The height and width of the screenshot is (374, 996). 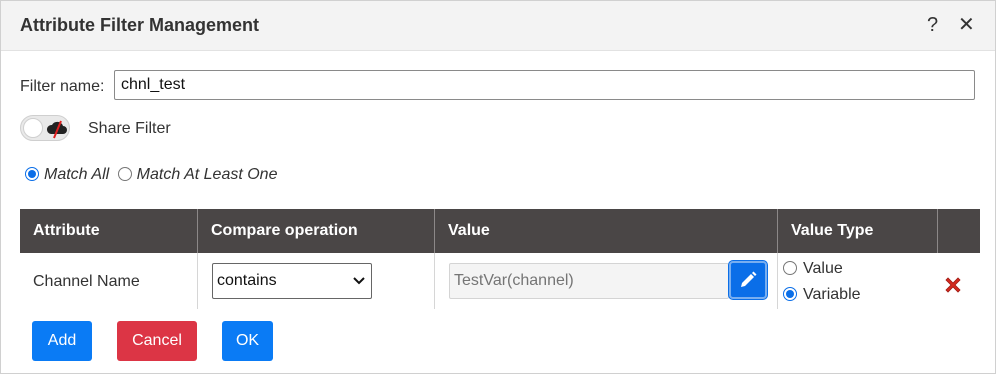 I want to click on value-type-variable-label: Variable, so click(x=832, y=294).